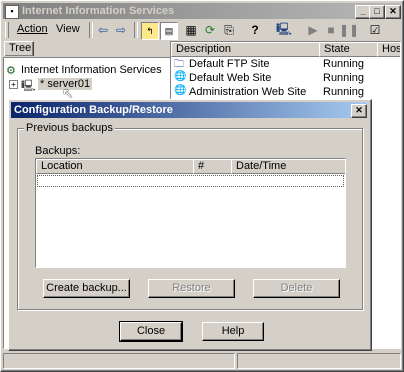 The height and width of the screenshot is (372, 404). I want to click on menu-grip, so click(7, 30).